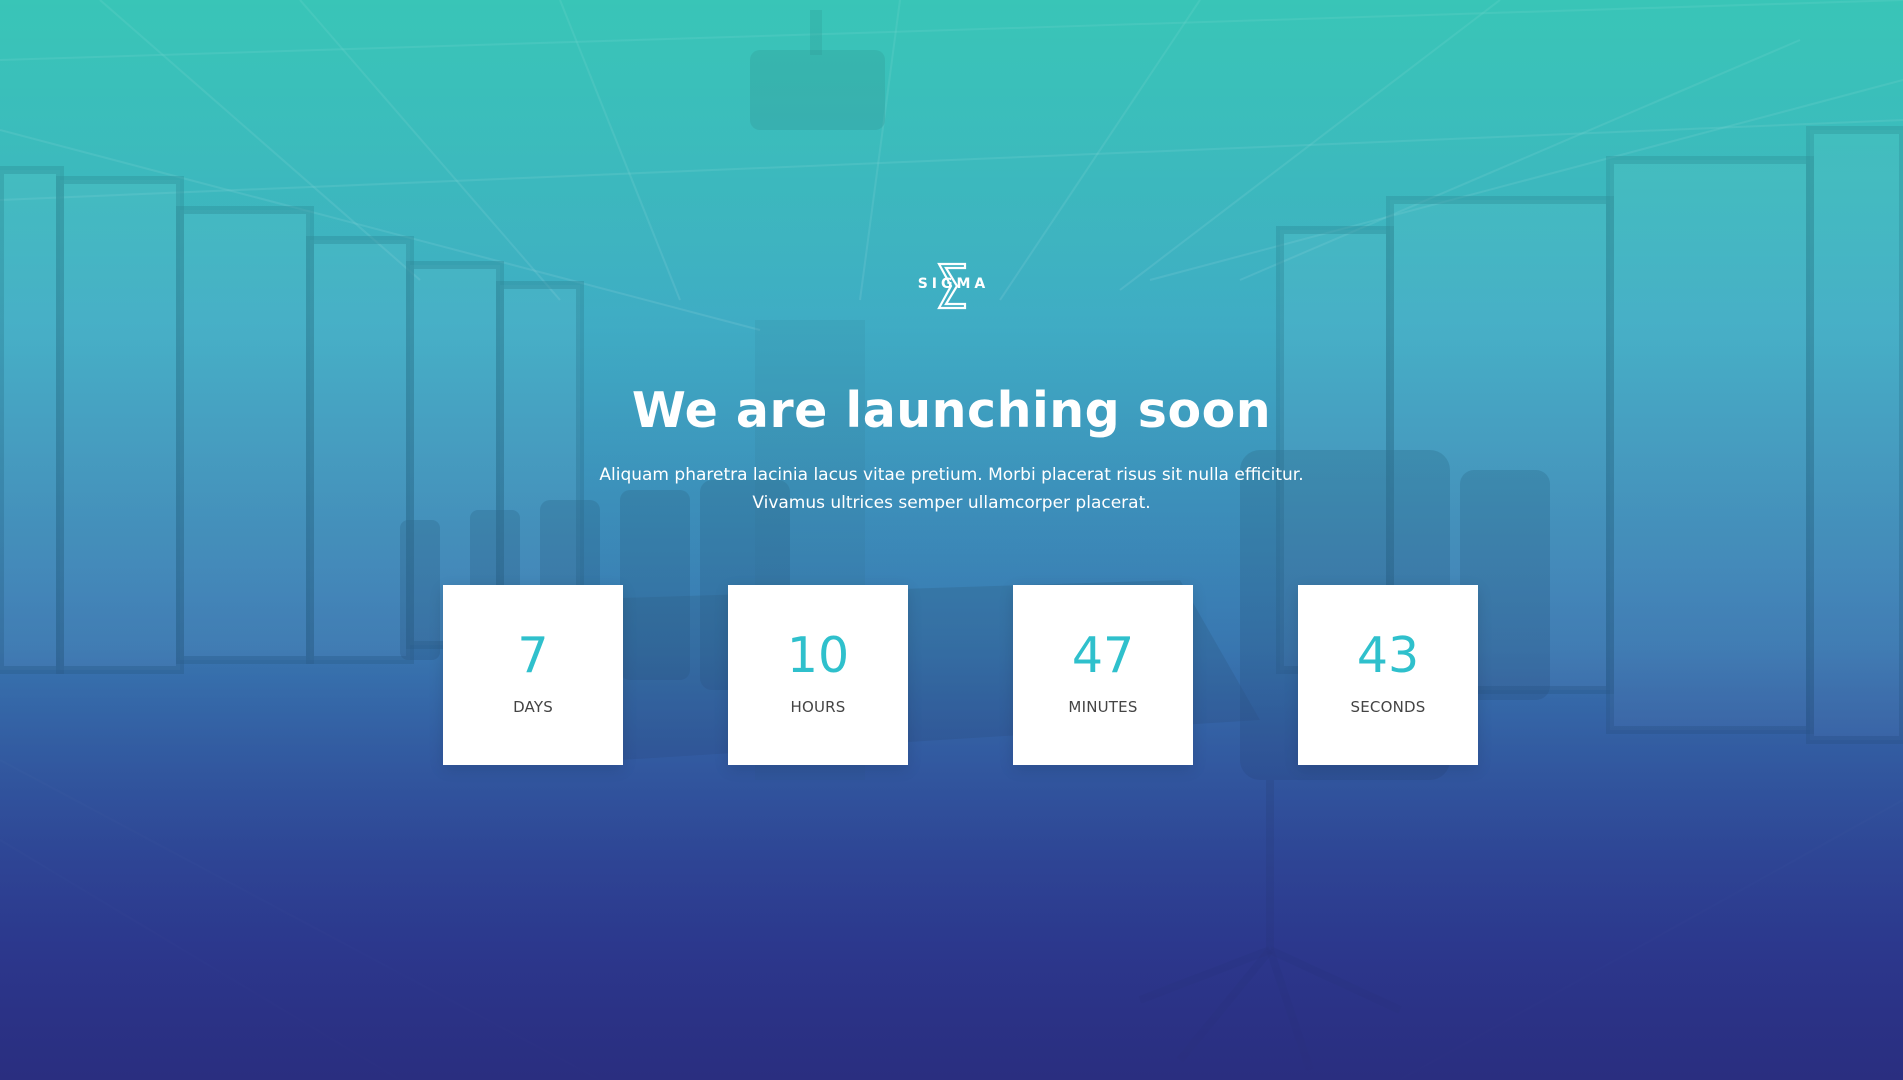 This screenshot has height=1080, width=1903. What do you see at coordinates (1103, 707) in the screenshot?
I see `minutes-label: MINUTES` at bounding box center [1103, 707].